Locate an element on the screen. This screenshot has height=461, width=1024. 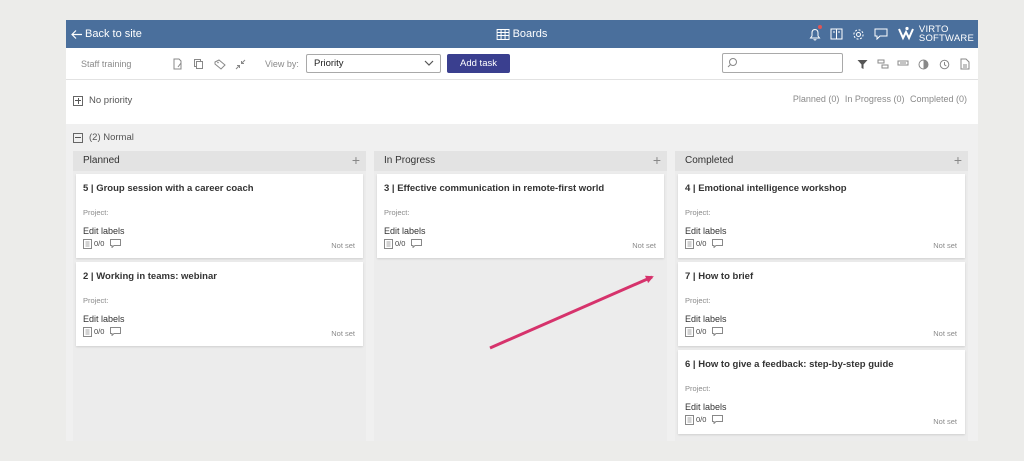
notification-dot is located at coordinates (819, 27).